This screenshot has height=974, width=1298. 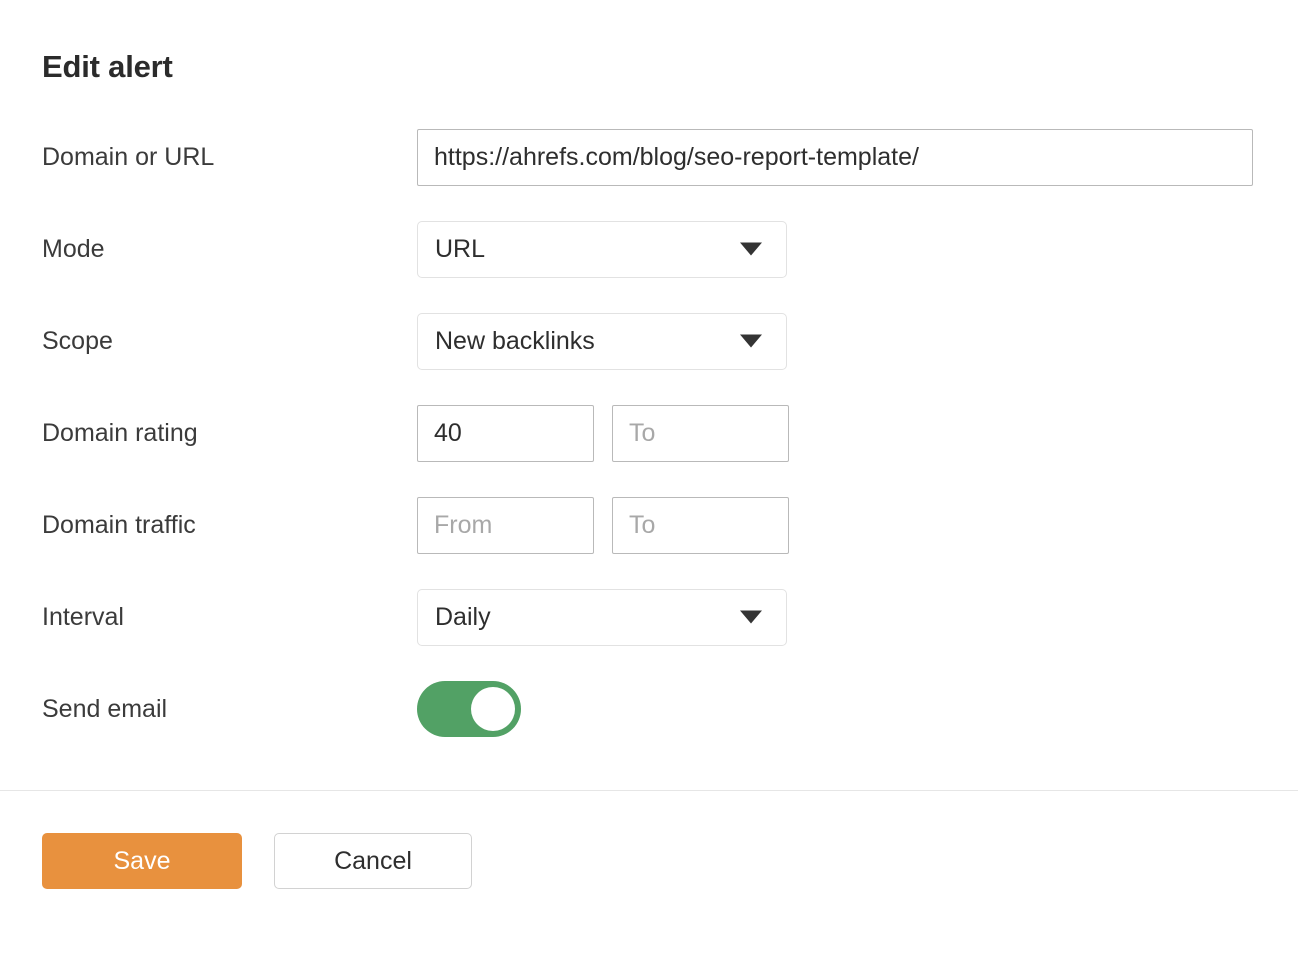 I want to click on form-row-domain-or-url: Domain or URL, so click(x=649, y=157).